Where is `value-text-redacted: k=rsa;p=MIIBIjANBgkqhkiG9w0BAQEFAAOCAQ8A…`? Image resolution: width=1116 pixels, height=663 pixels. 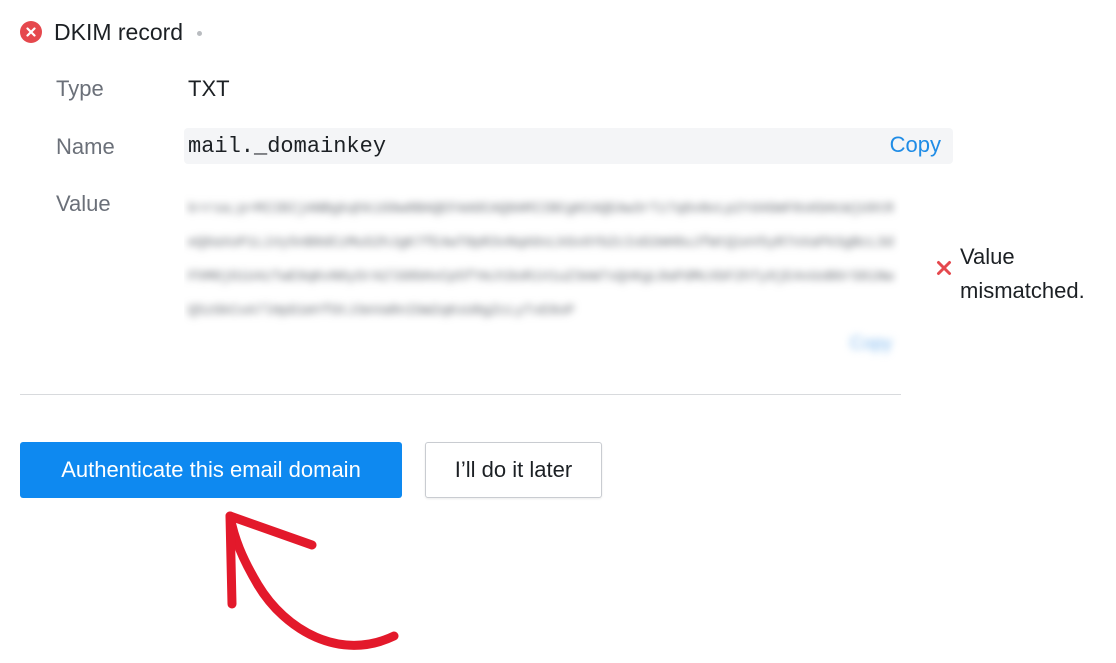
value-text-redacted: k=rsa;p=MIIBIjANBgkqhkiG9w0BAQEFAAOCAQ8A… is located at coordinates (541, 260).